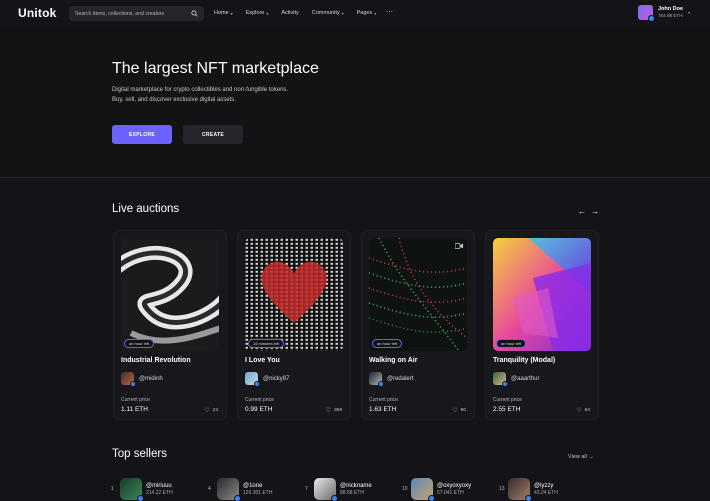 This screenshot has height=501, width=710. What do you see at coordinates (213, 134) in the screenshot?
I see `create-button: CREATE` at bounding box center [213, 134].